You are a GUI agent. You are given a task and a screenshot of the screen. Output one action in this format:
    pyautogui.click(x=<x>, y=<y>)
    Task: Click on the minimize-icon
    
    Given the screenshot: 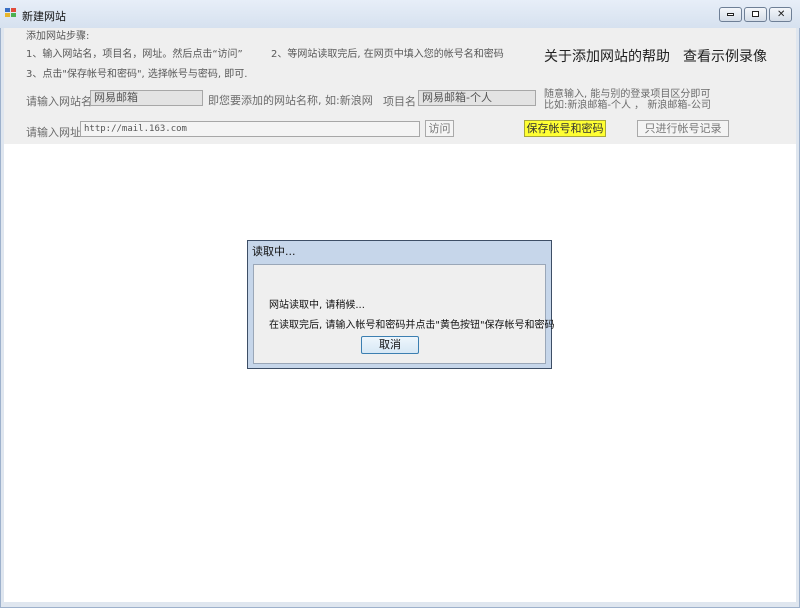 What is the action you would take?
    pyautogui.click(x=730, y=14)
    